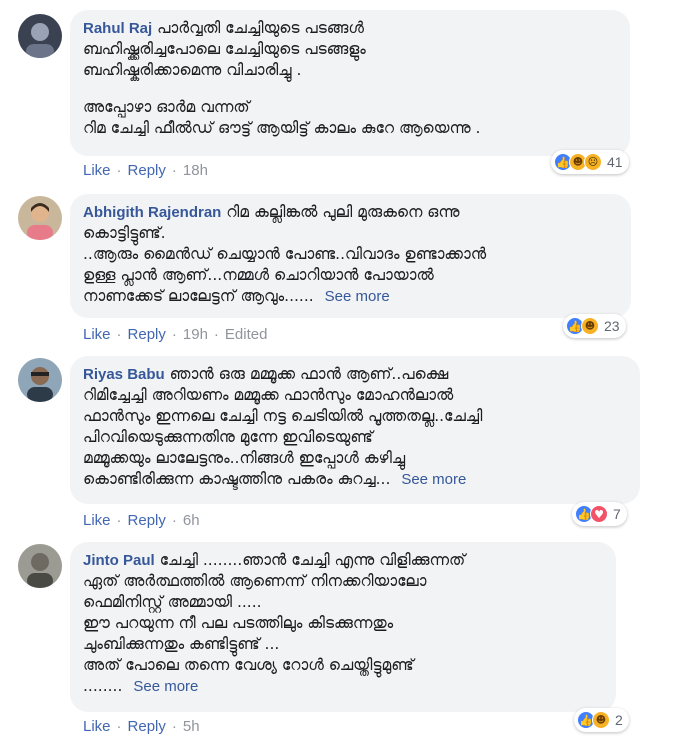 The image size is (700, 737). What do you see at coordinates (119, 560) in the screenshot?
I see `author-name: Jinto Paul` at bounding box center [119, 560].